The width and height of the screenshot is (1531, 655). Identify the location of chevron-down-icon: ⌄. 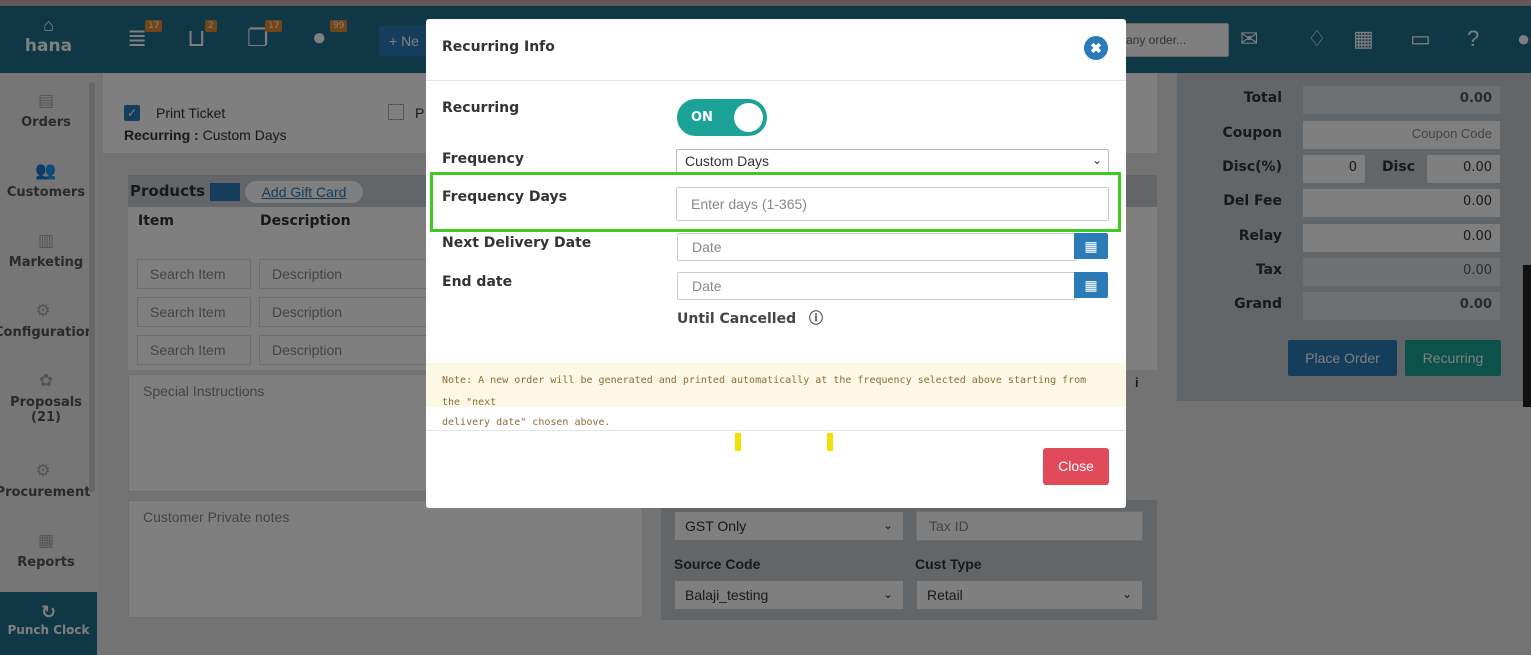
(1096, 160).